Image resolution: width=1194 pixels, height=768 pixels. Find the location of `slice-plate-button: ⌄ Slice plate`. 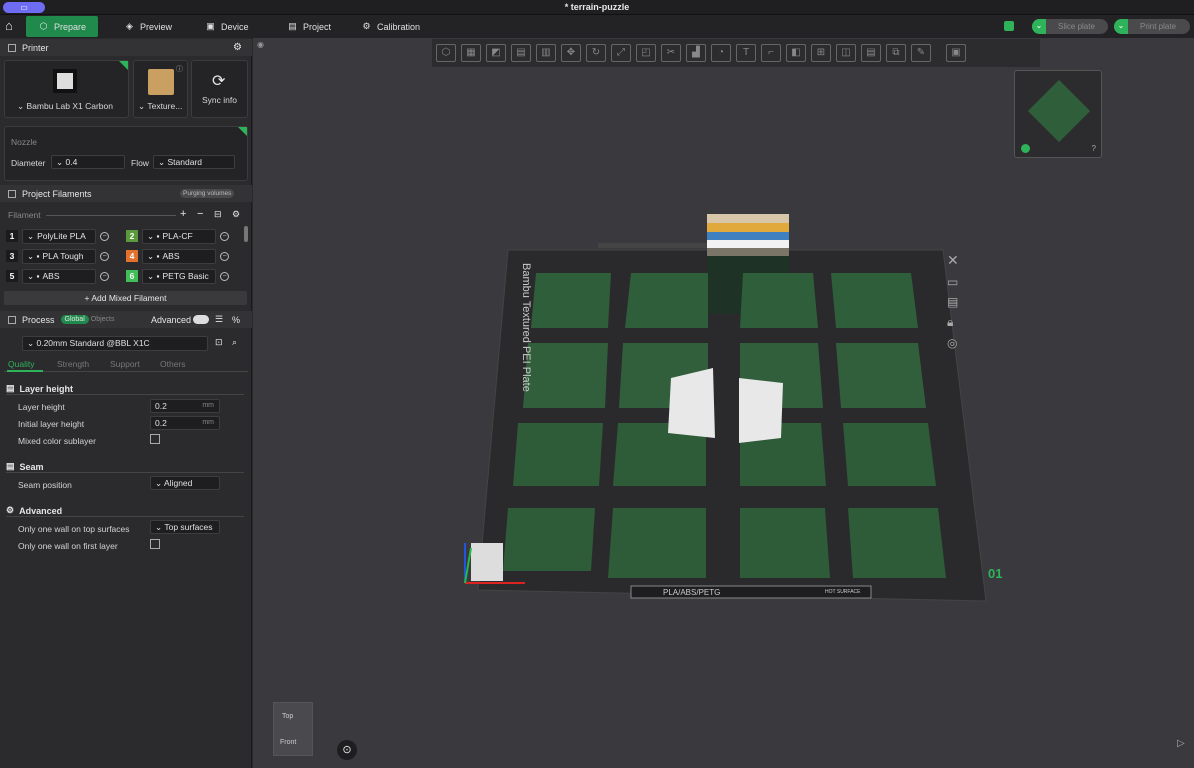

slice-plate-button: ⌄ Slice plate is located at coordinates (1070, 26).